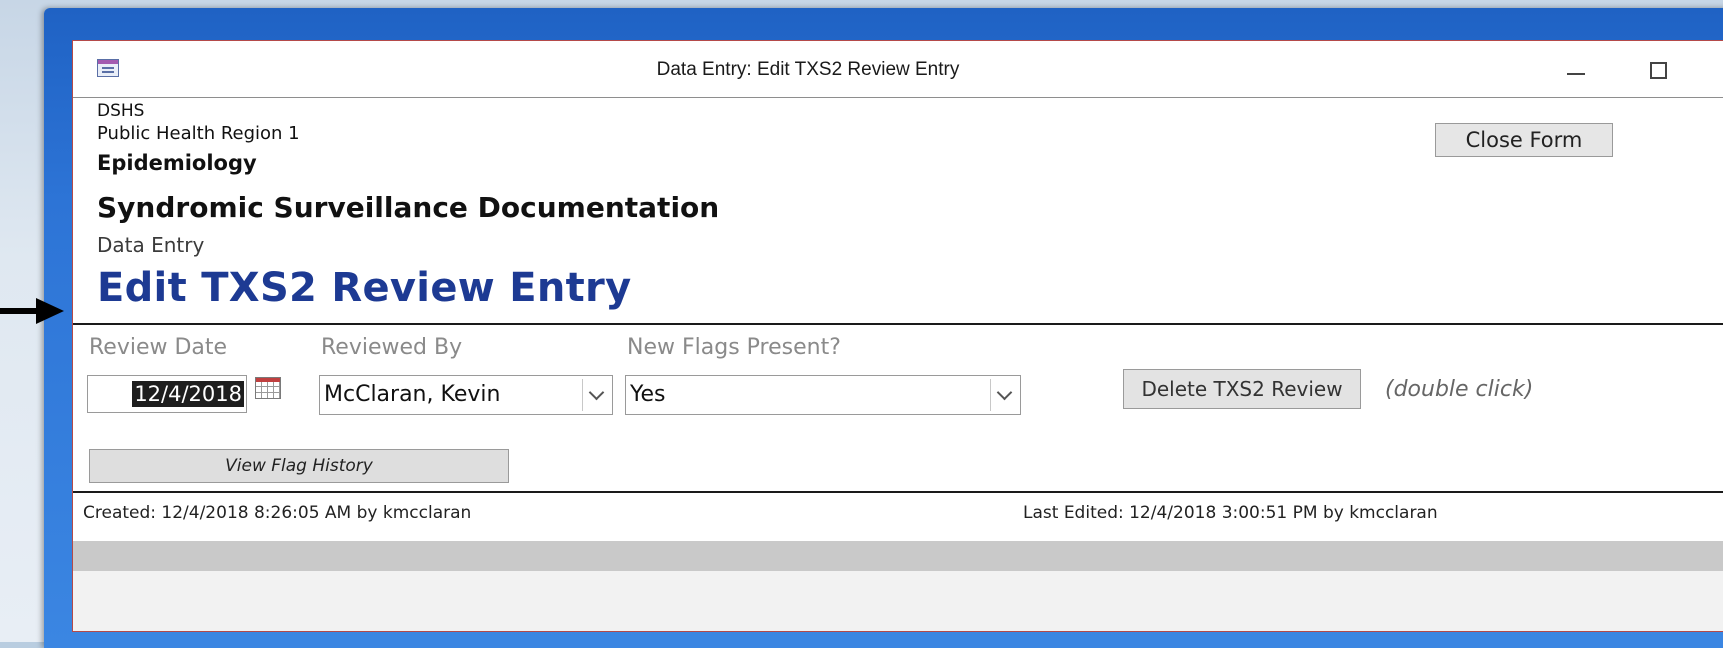  I want to click on delete-review-button: Delete TXS2 Review, so click(1242, 389).